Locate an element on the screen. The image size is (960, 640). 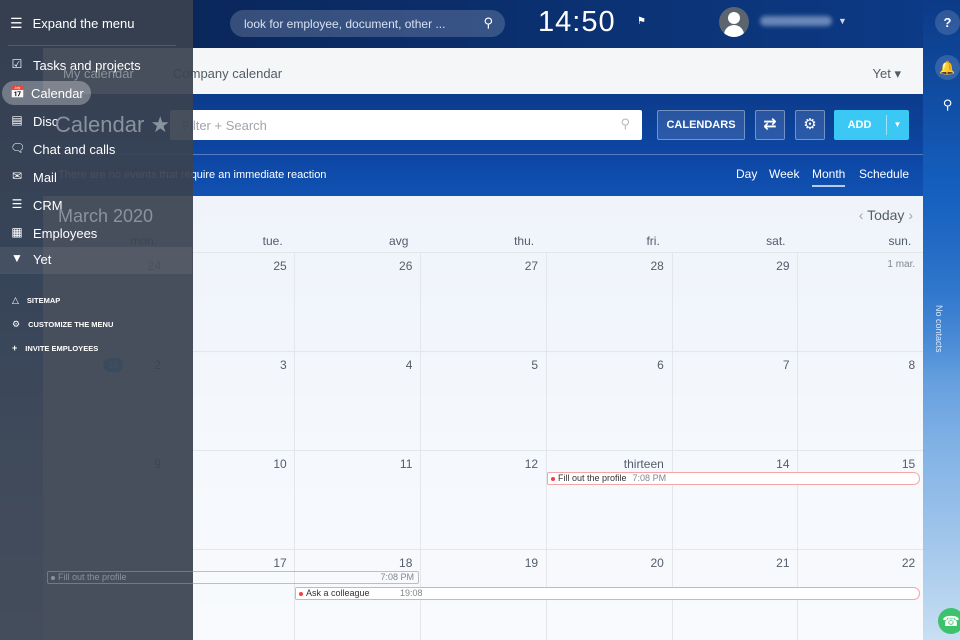
day-cell-number: 19 is located at coordinates (483, 563).